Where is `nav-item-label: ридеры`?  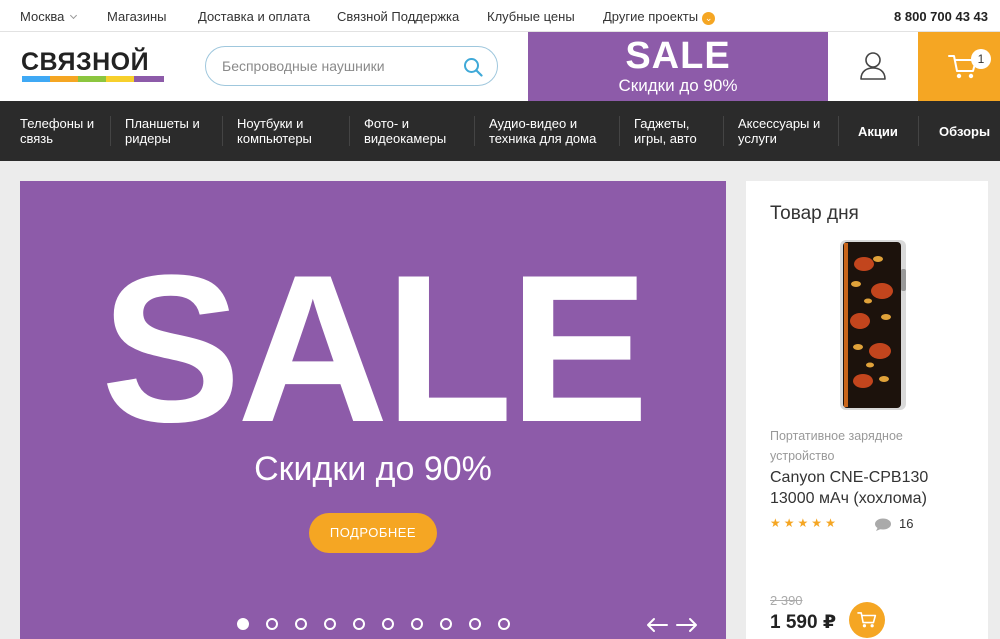
nav-item-label: ридеры is located at coordinates (148, 138).